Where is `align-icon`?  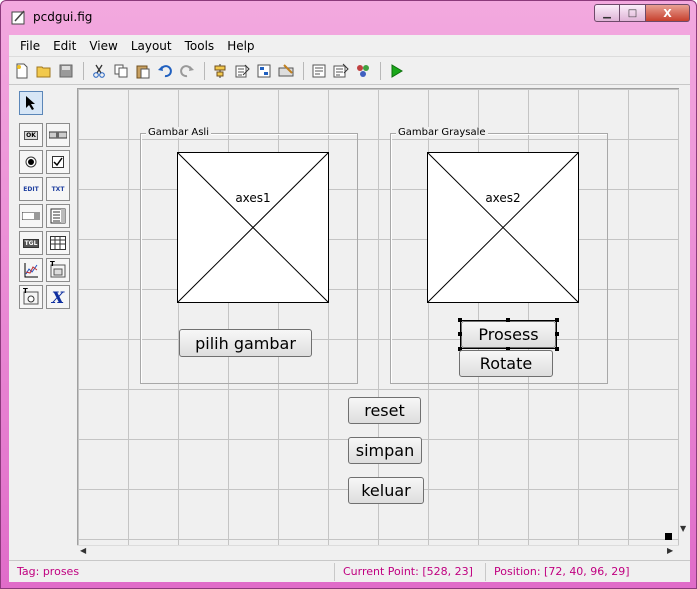
align-icon is located at coordinates (220, 71).